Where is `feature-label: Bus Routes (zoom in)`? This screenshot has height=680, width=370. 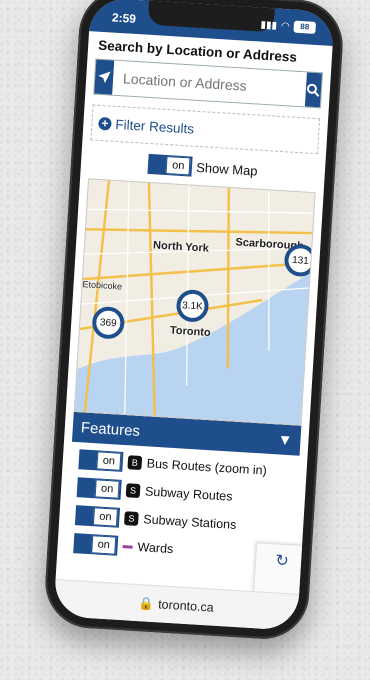
feature-label: Bus Routes (zoom in) is located at coordinates (207, 467).